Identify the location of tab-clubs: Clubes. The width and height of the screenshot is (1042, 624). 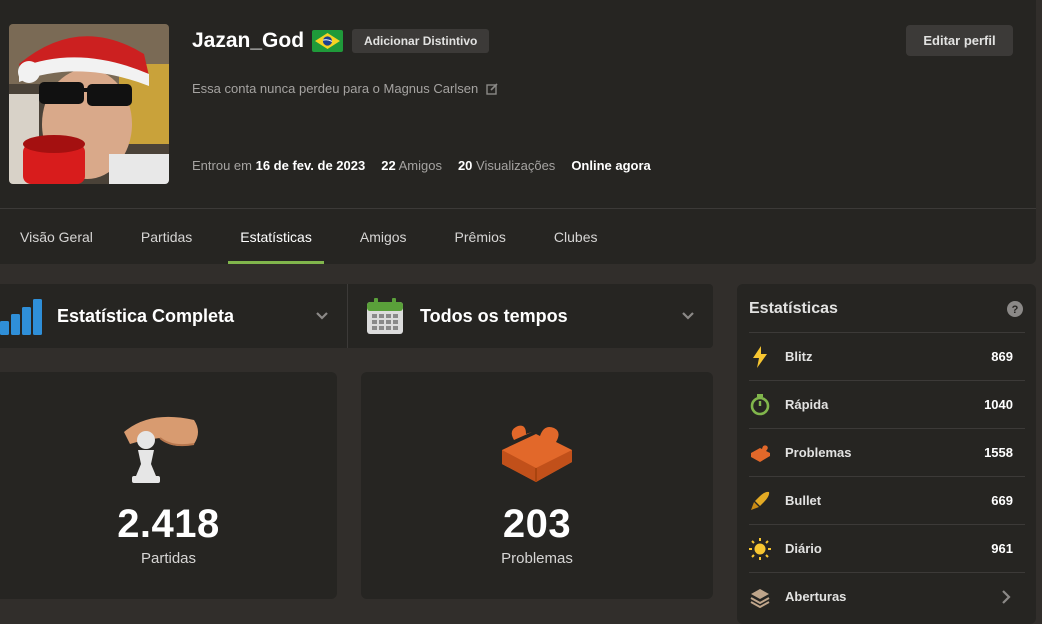
(576, 236).